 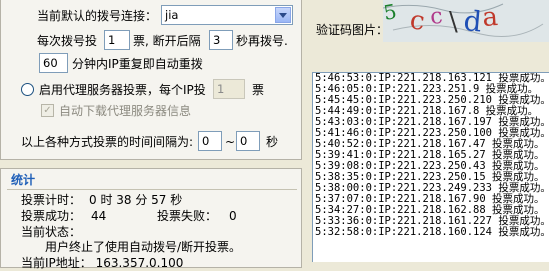 I want to click on connection-combo: jia, so click(x=227, y=15).